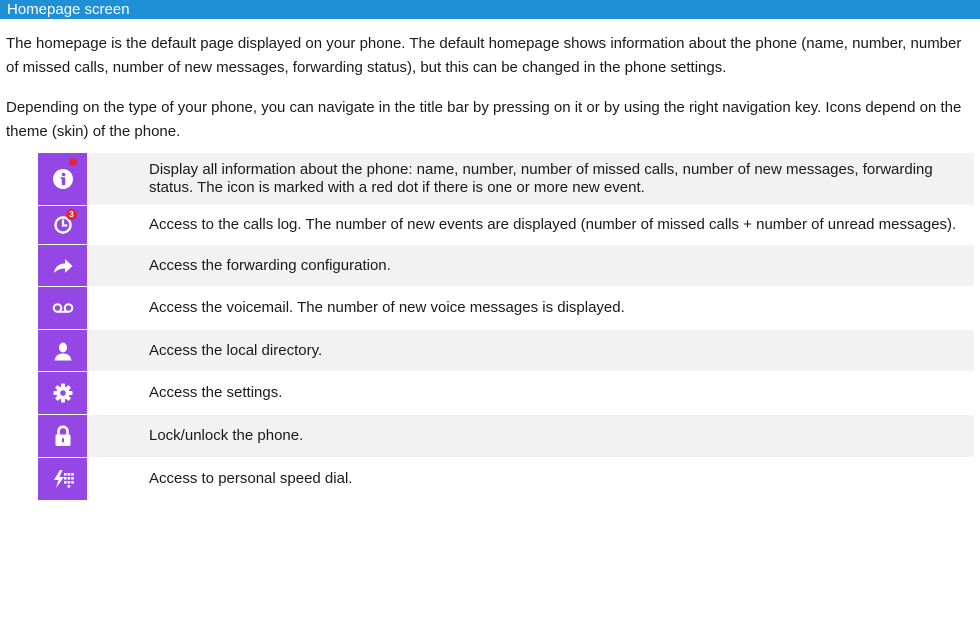 Image resolution: width=980 pixels, height=644 pixels. I want to click on icon-row-settings: Access the settings., so click(506, 393).